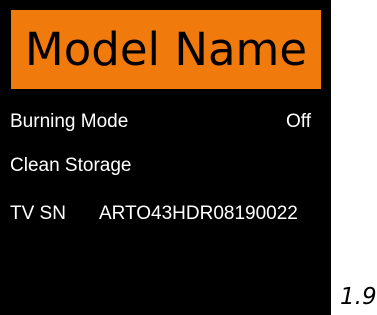 This screenshot has width=377, height=315. I want to click on menu-item-burning-mode: Burning Mode Off, so click(166, 122).